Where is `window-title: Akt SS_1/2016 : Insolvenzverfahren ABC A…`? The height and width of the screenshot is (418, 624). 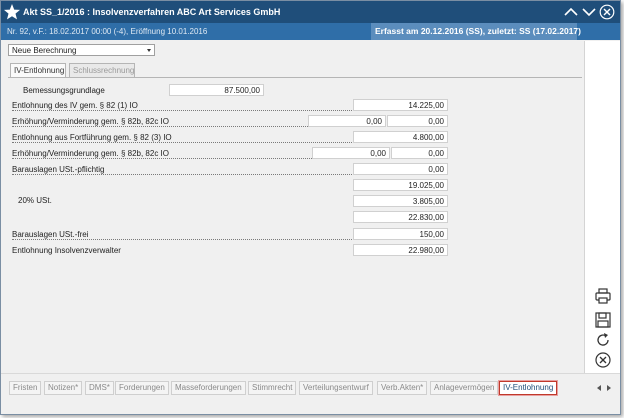
window-title: Akt SS_1/2016 : Insolvenzverfahren ABC A… is located at coordinates (152, 12).